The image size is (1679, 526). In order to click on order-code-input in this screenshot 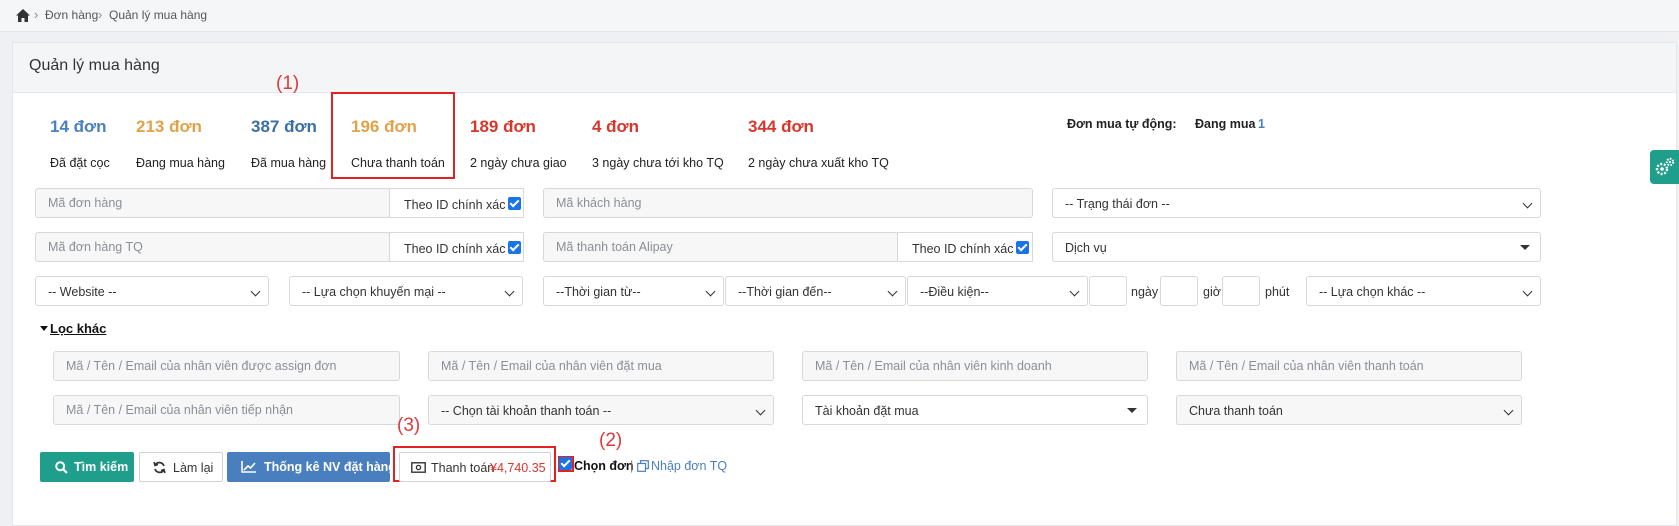, I will do `click(212, 203)`.